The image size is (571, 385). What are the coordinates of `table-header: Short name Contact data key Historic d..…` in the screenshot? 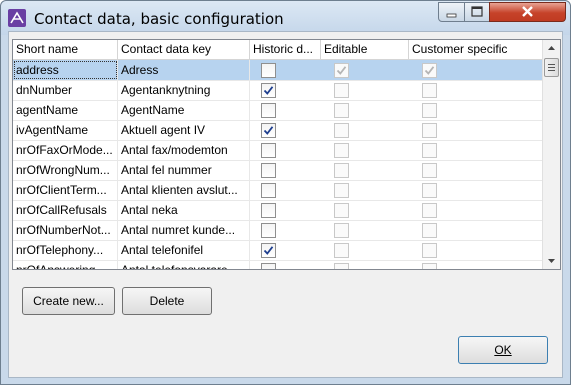 It's located at (278, 50).